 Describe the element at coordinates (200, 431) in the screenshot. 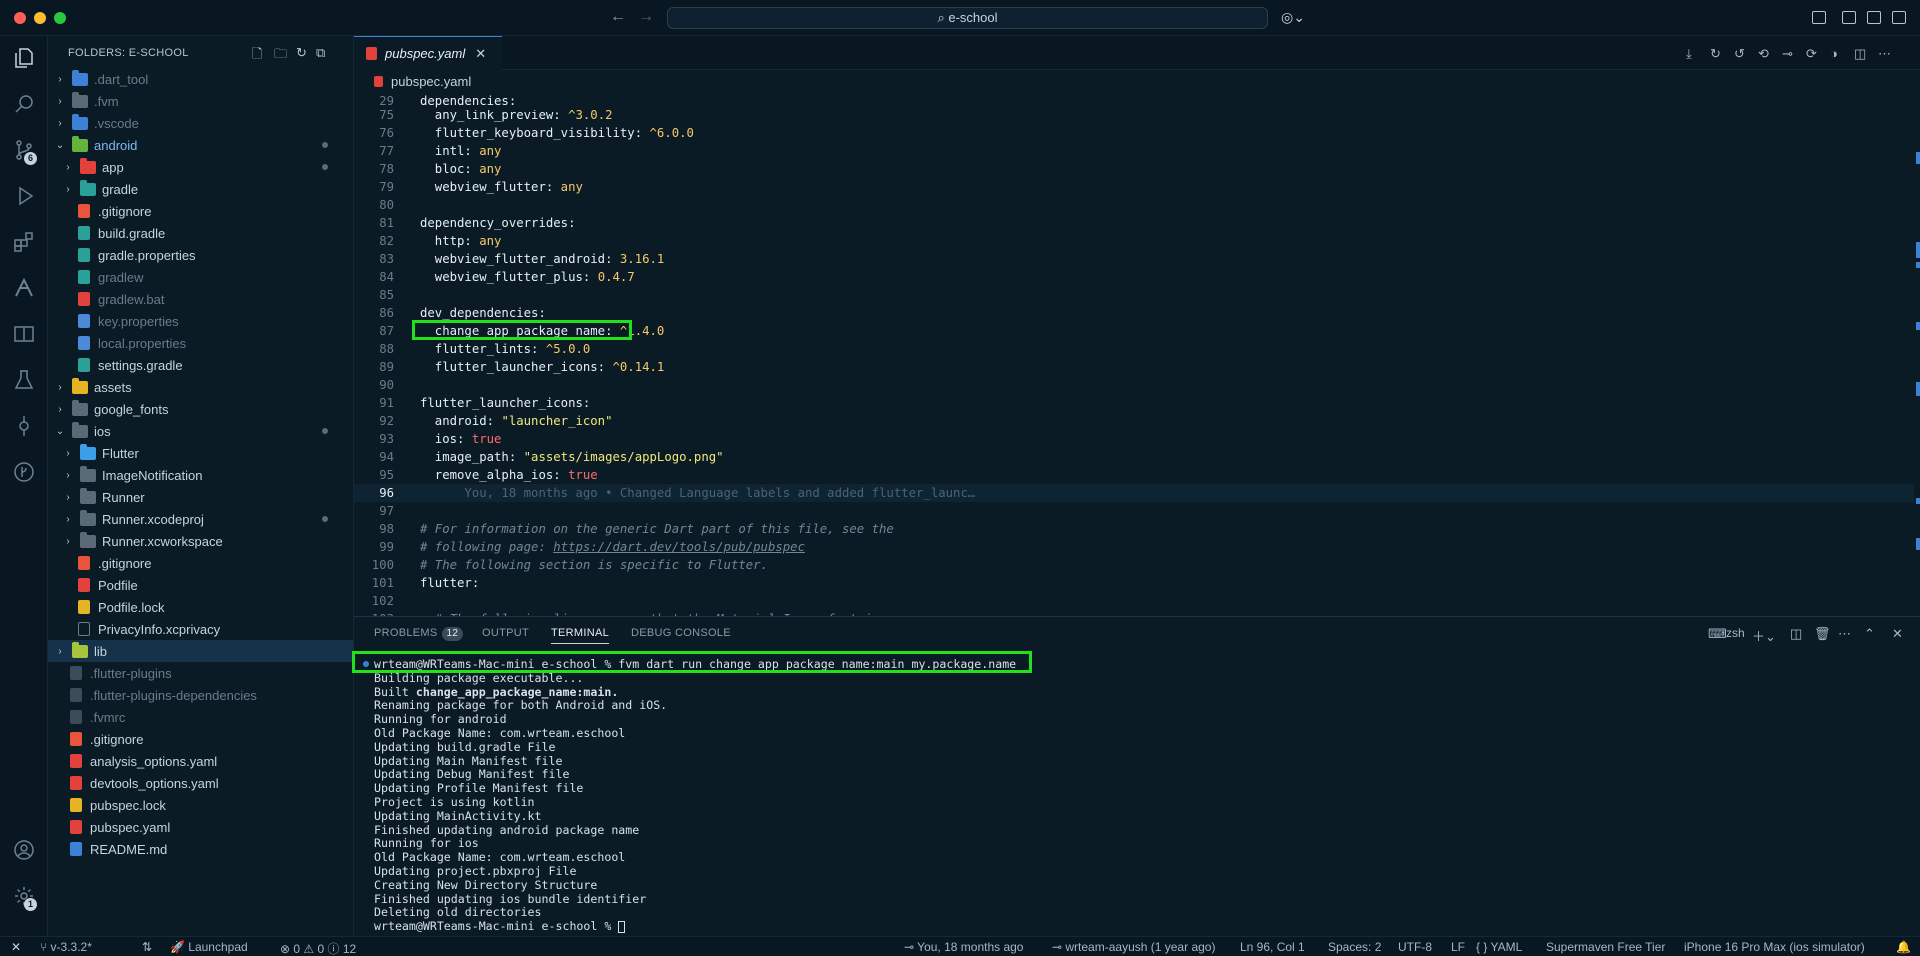

I see `tree-item: ⌄ ios` at that location.